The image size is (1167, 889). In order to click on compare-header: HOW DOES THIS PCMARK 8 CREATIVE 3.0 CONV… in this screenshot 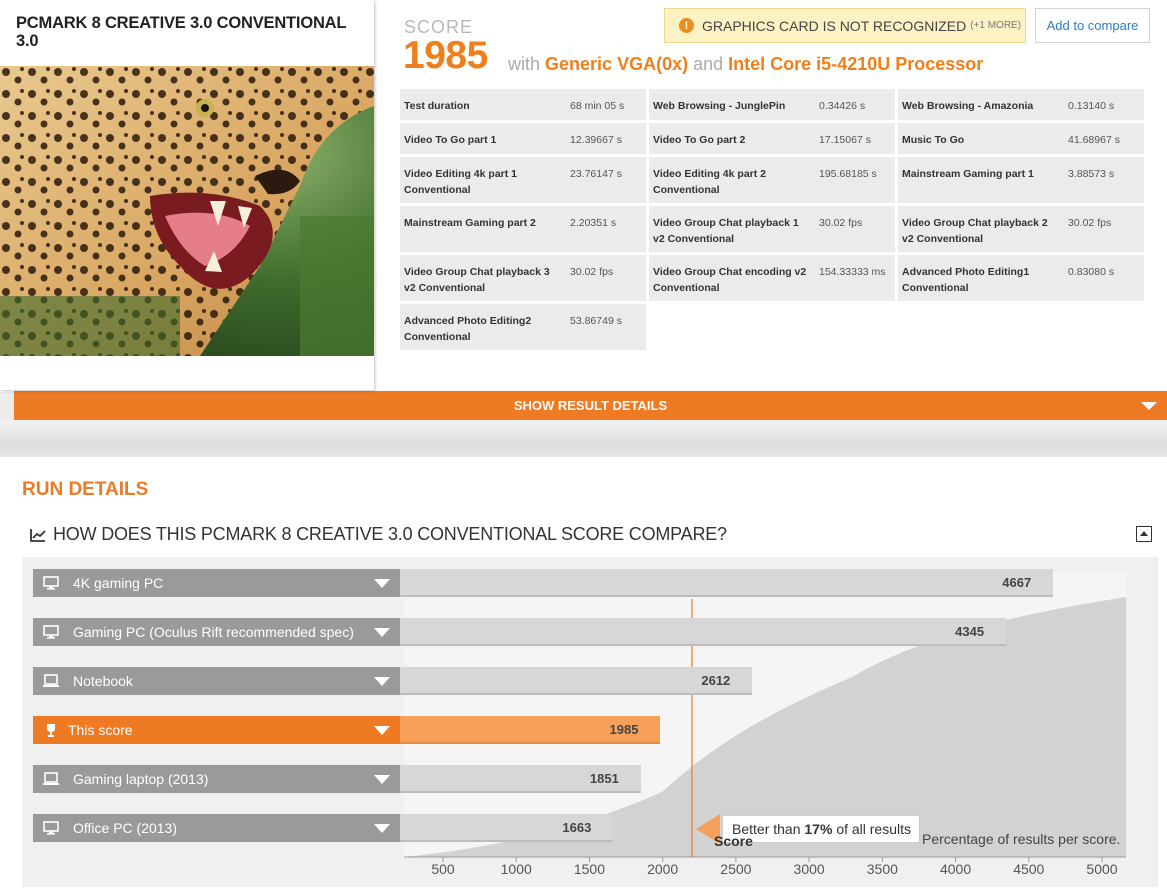, I will do `click(590, 537)`.